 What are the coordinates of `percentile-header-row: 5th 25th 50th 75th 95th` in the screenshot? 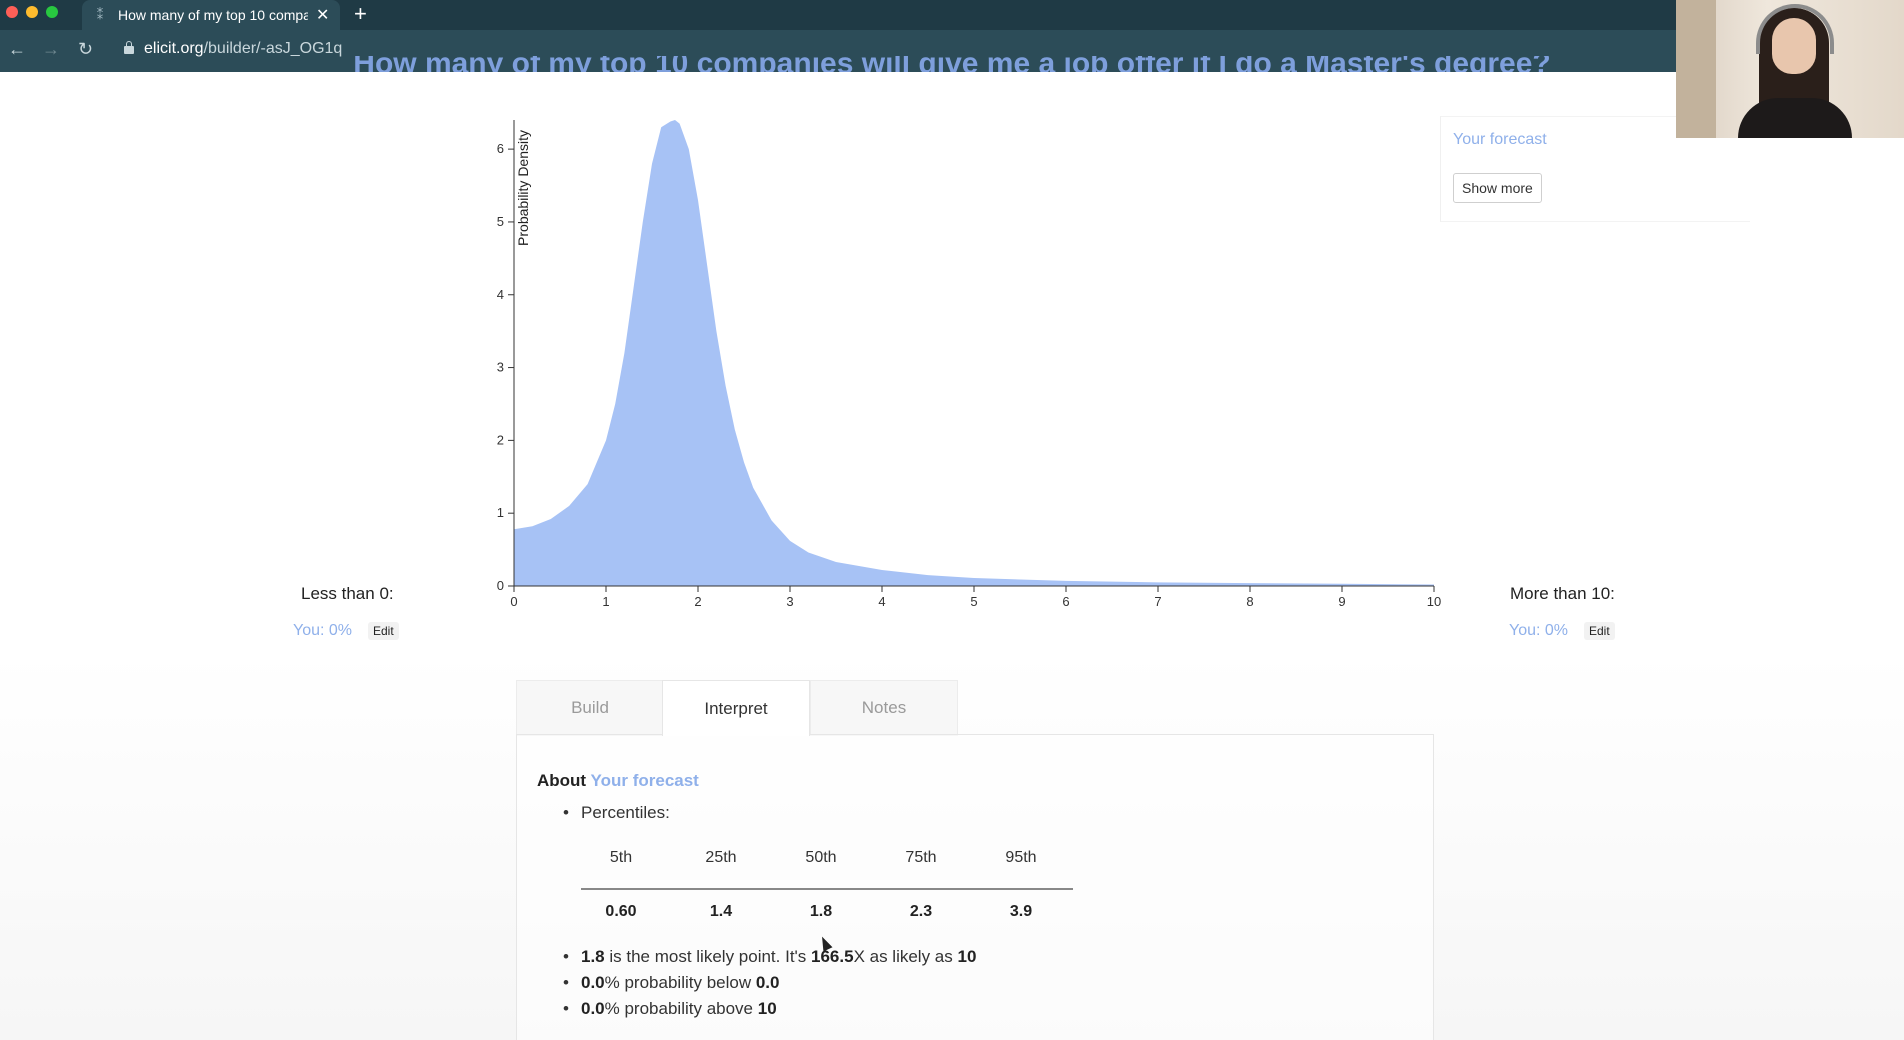 It's located at (827, 860).